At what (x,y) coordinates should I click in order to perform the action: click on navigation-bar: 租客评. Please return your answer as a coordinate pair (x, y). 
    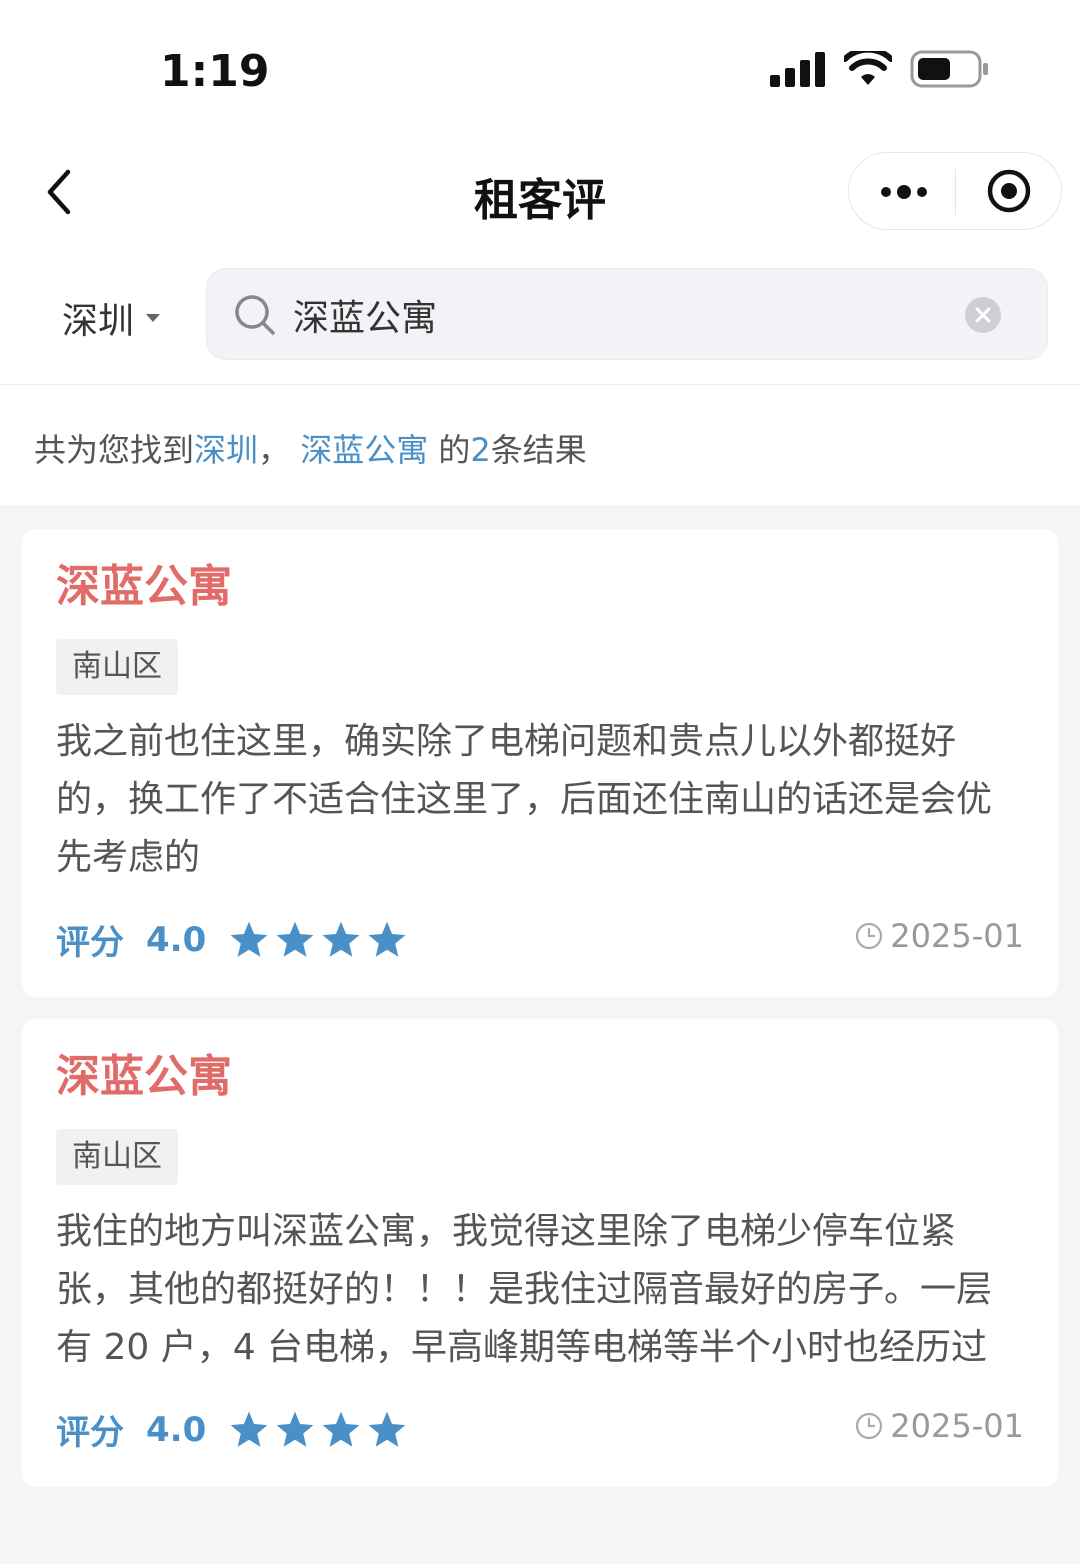
    Looking at the image, I should click on (540, 190).